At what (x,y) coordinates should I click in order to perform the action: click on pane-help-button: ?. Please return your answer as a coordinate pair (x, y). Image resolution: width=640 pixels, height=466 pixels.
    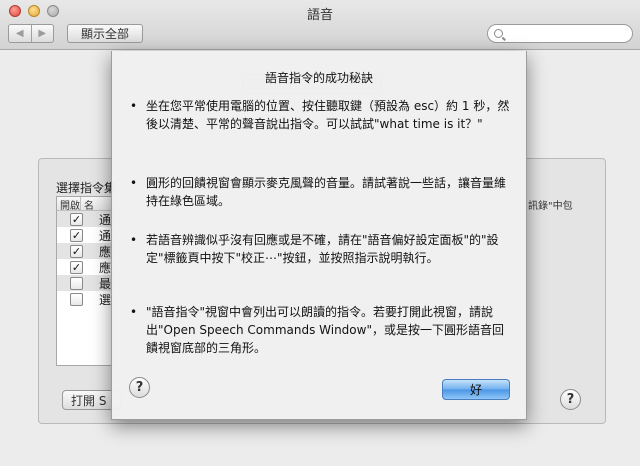
    Looking at the image, I should click on (570, 399).